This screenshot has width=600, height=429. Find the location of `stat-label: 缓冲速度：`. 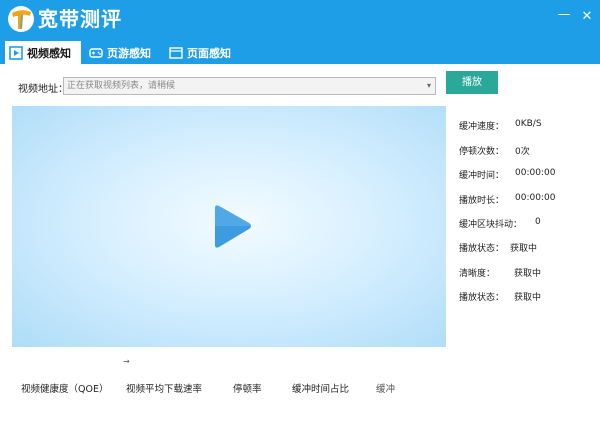

stat-label: 缓冲速度： is located at coordinates (482, 127).